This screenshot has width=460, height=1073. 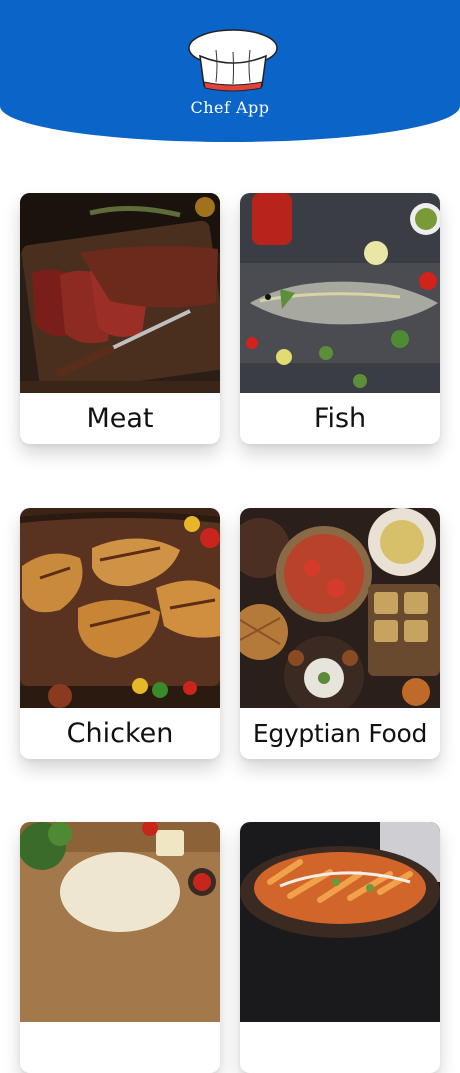 I want to click on category-card-dough, so click(x=120, y=947).